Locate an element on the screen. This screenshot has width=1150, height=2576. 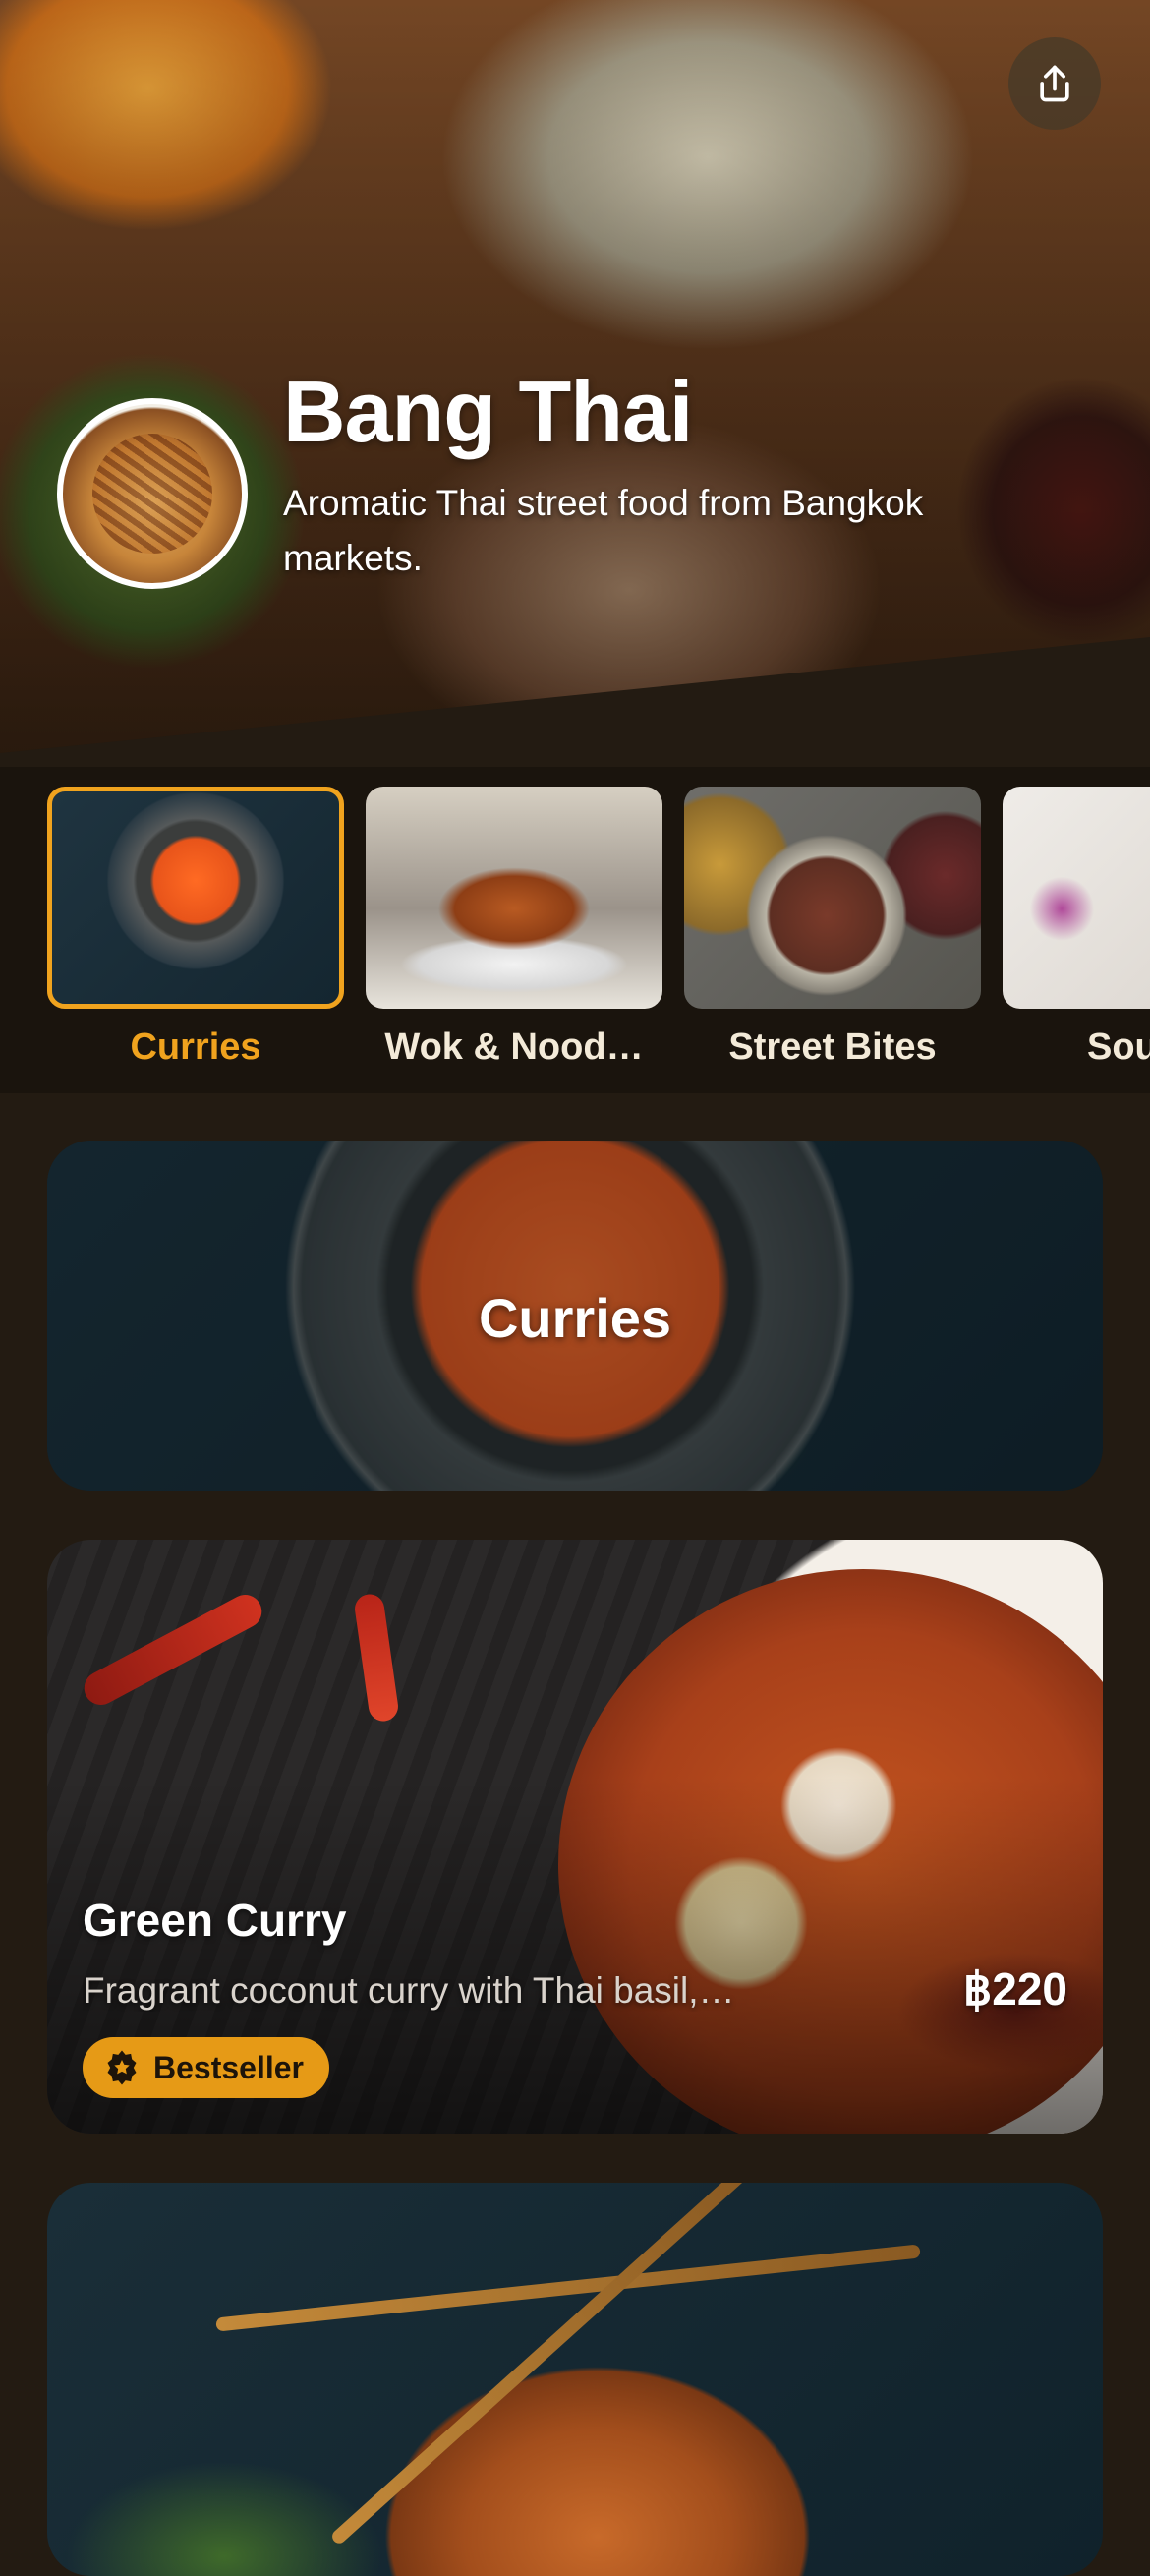
category-street-bites-image is located at coordinates (832, 898).